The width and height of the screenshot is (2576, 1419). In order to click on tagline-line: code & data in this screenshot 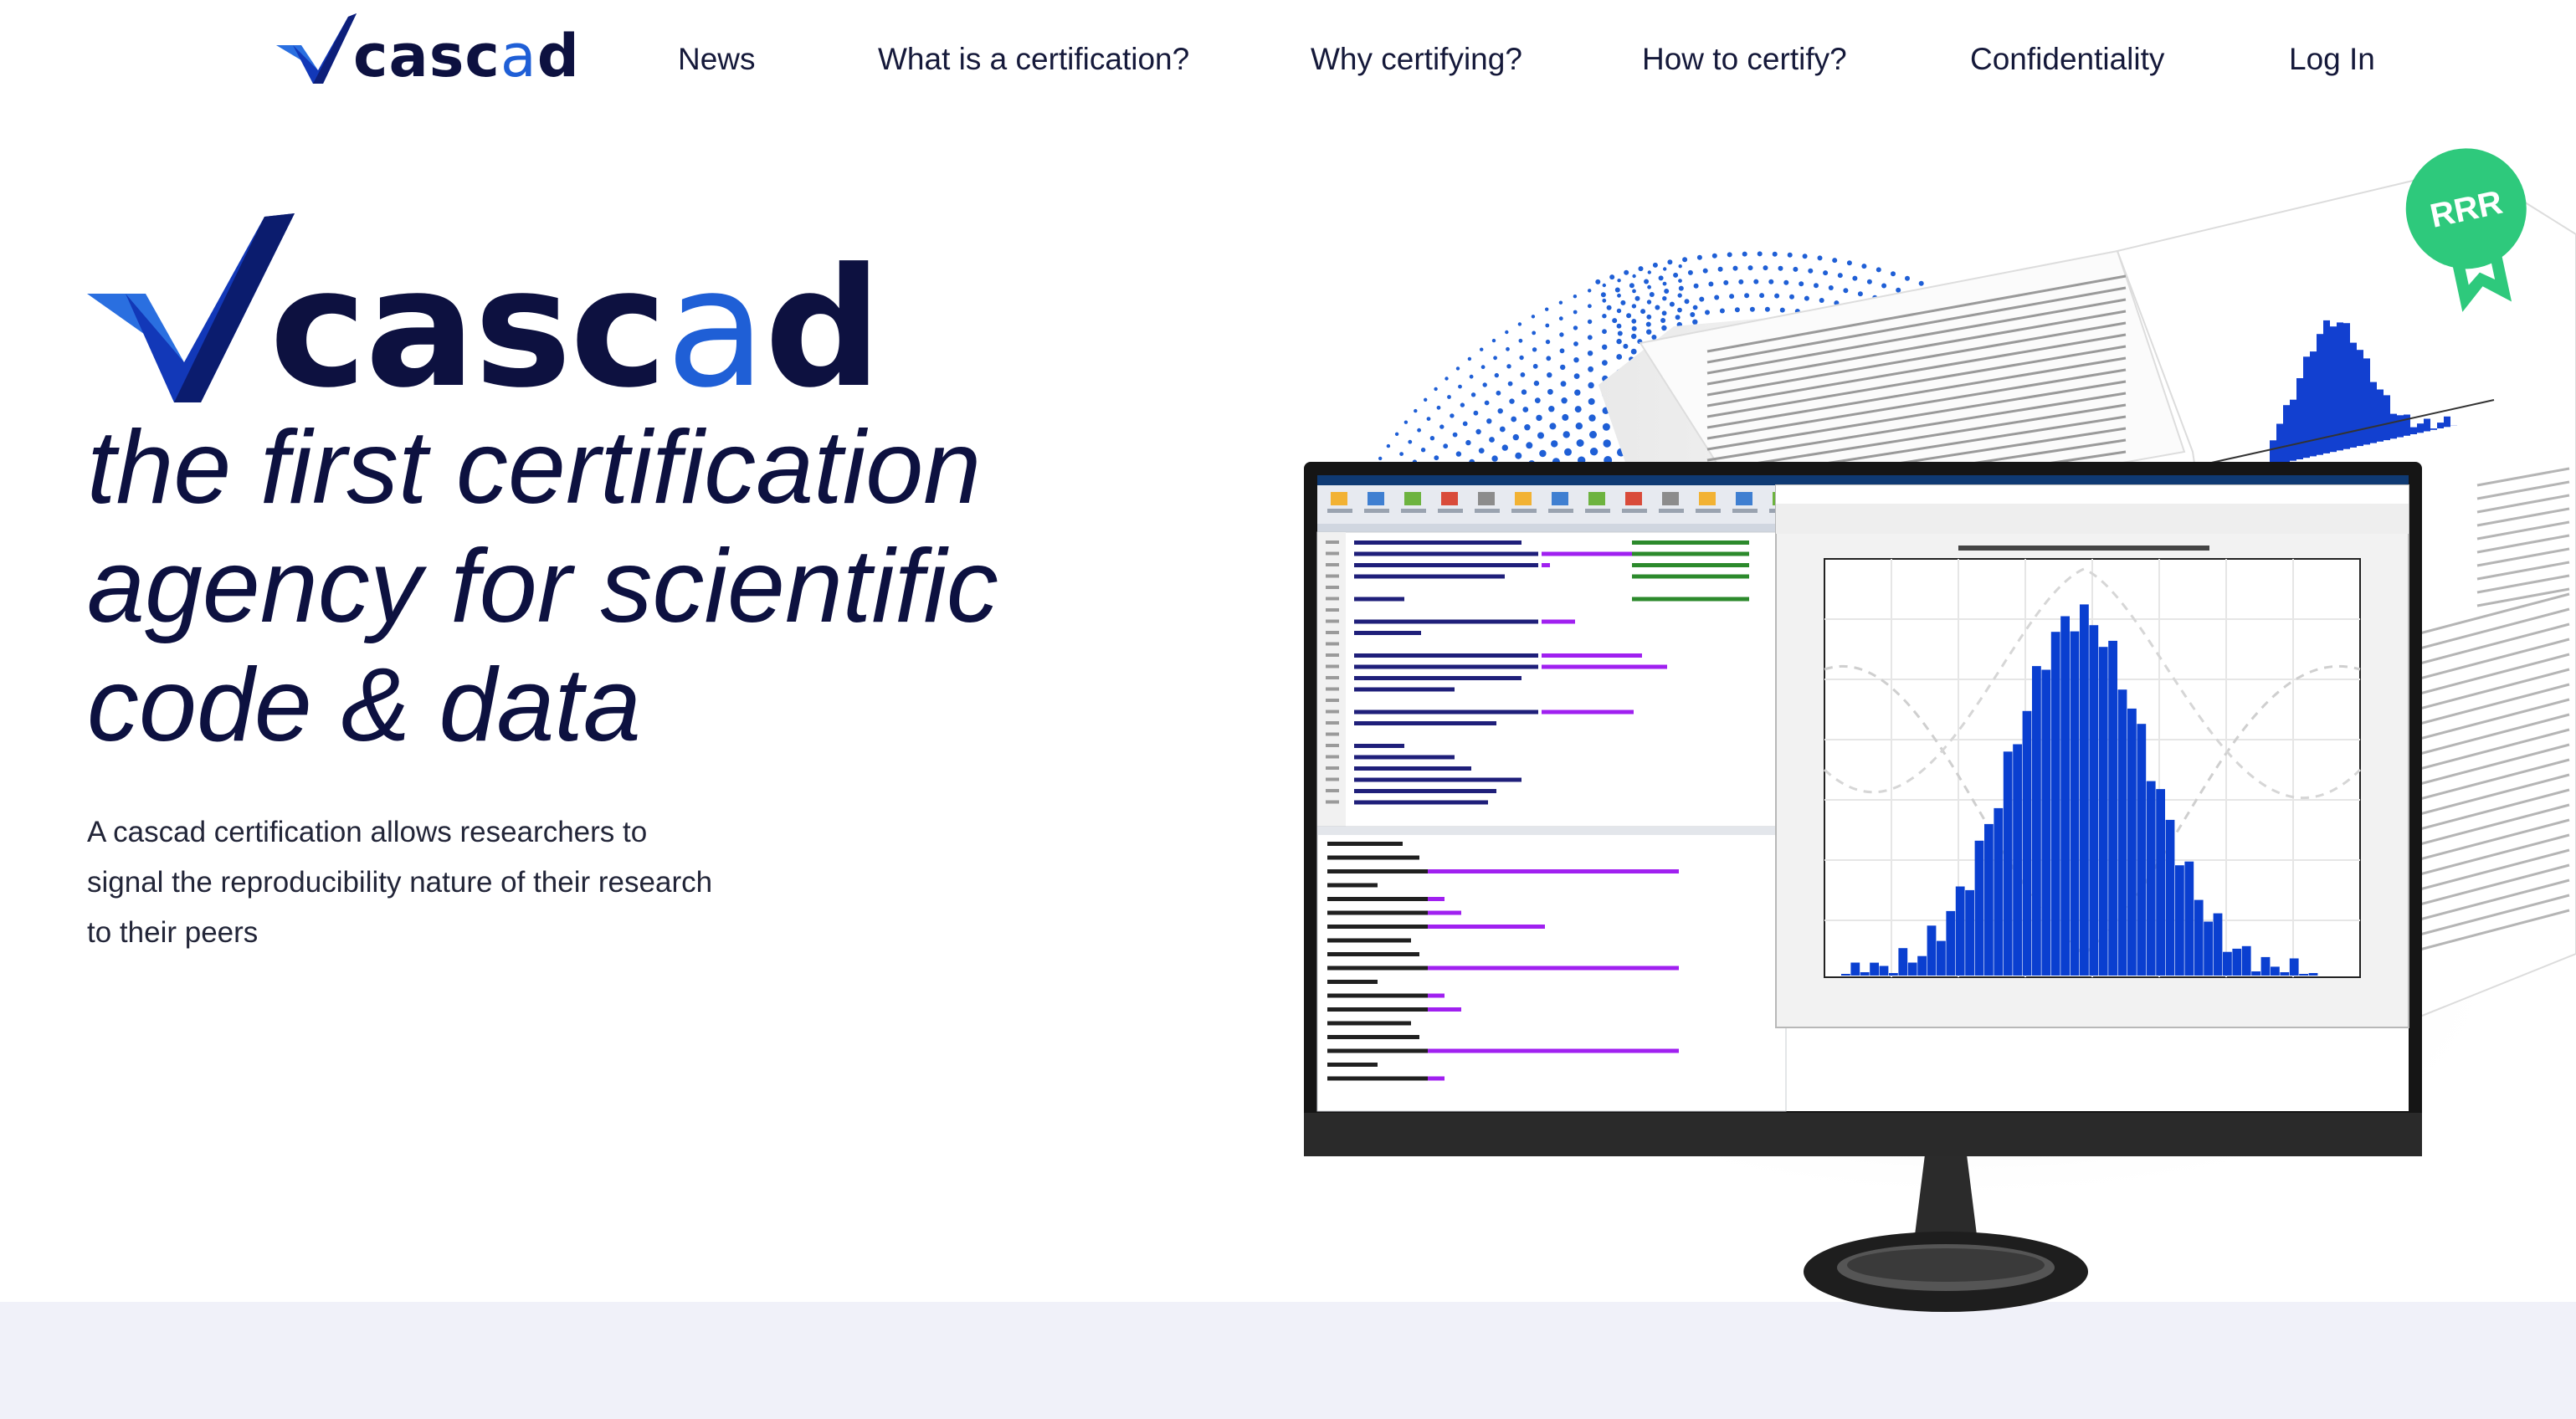, I will do `click(364, 705)`.